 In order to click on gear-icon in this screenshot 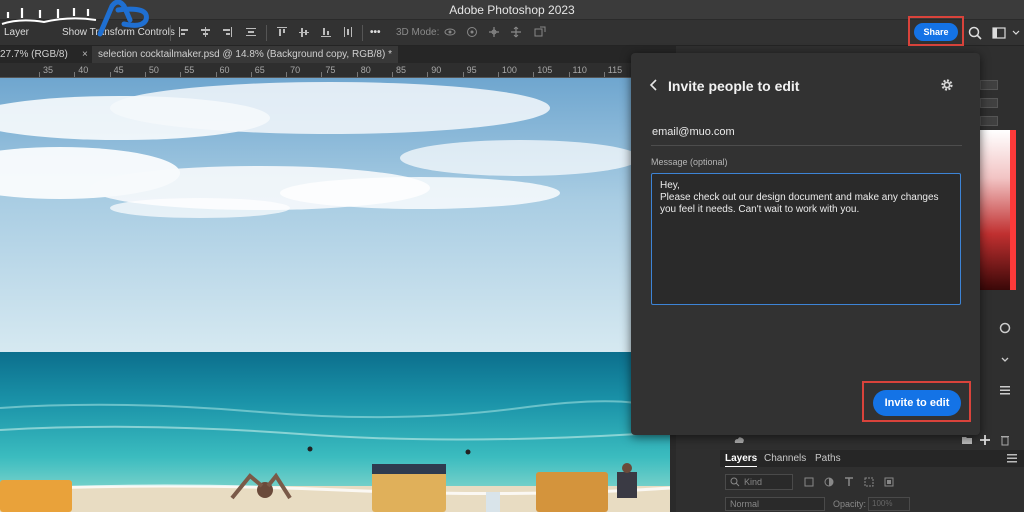, I will do `click(947, 85)`.